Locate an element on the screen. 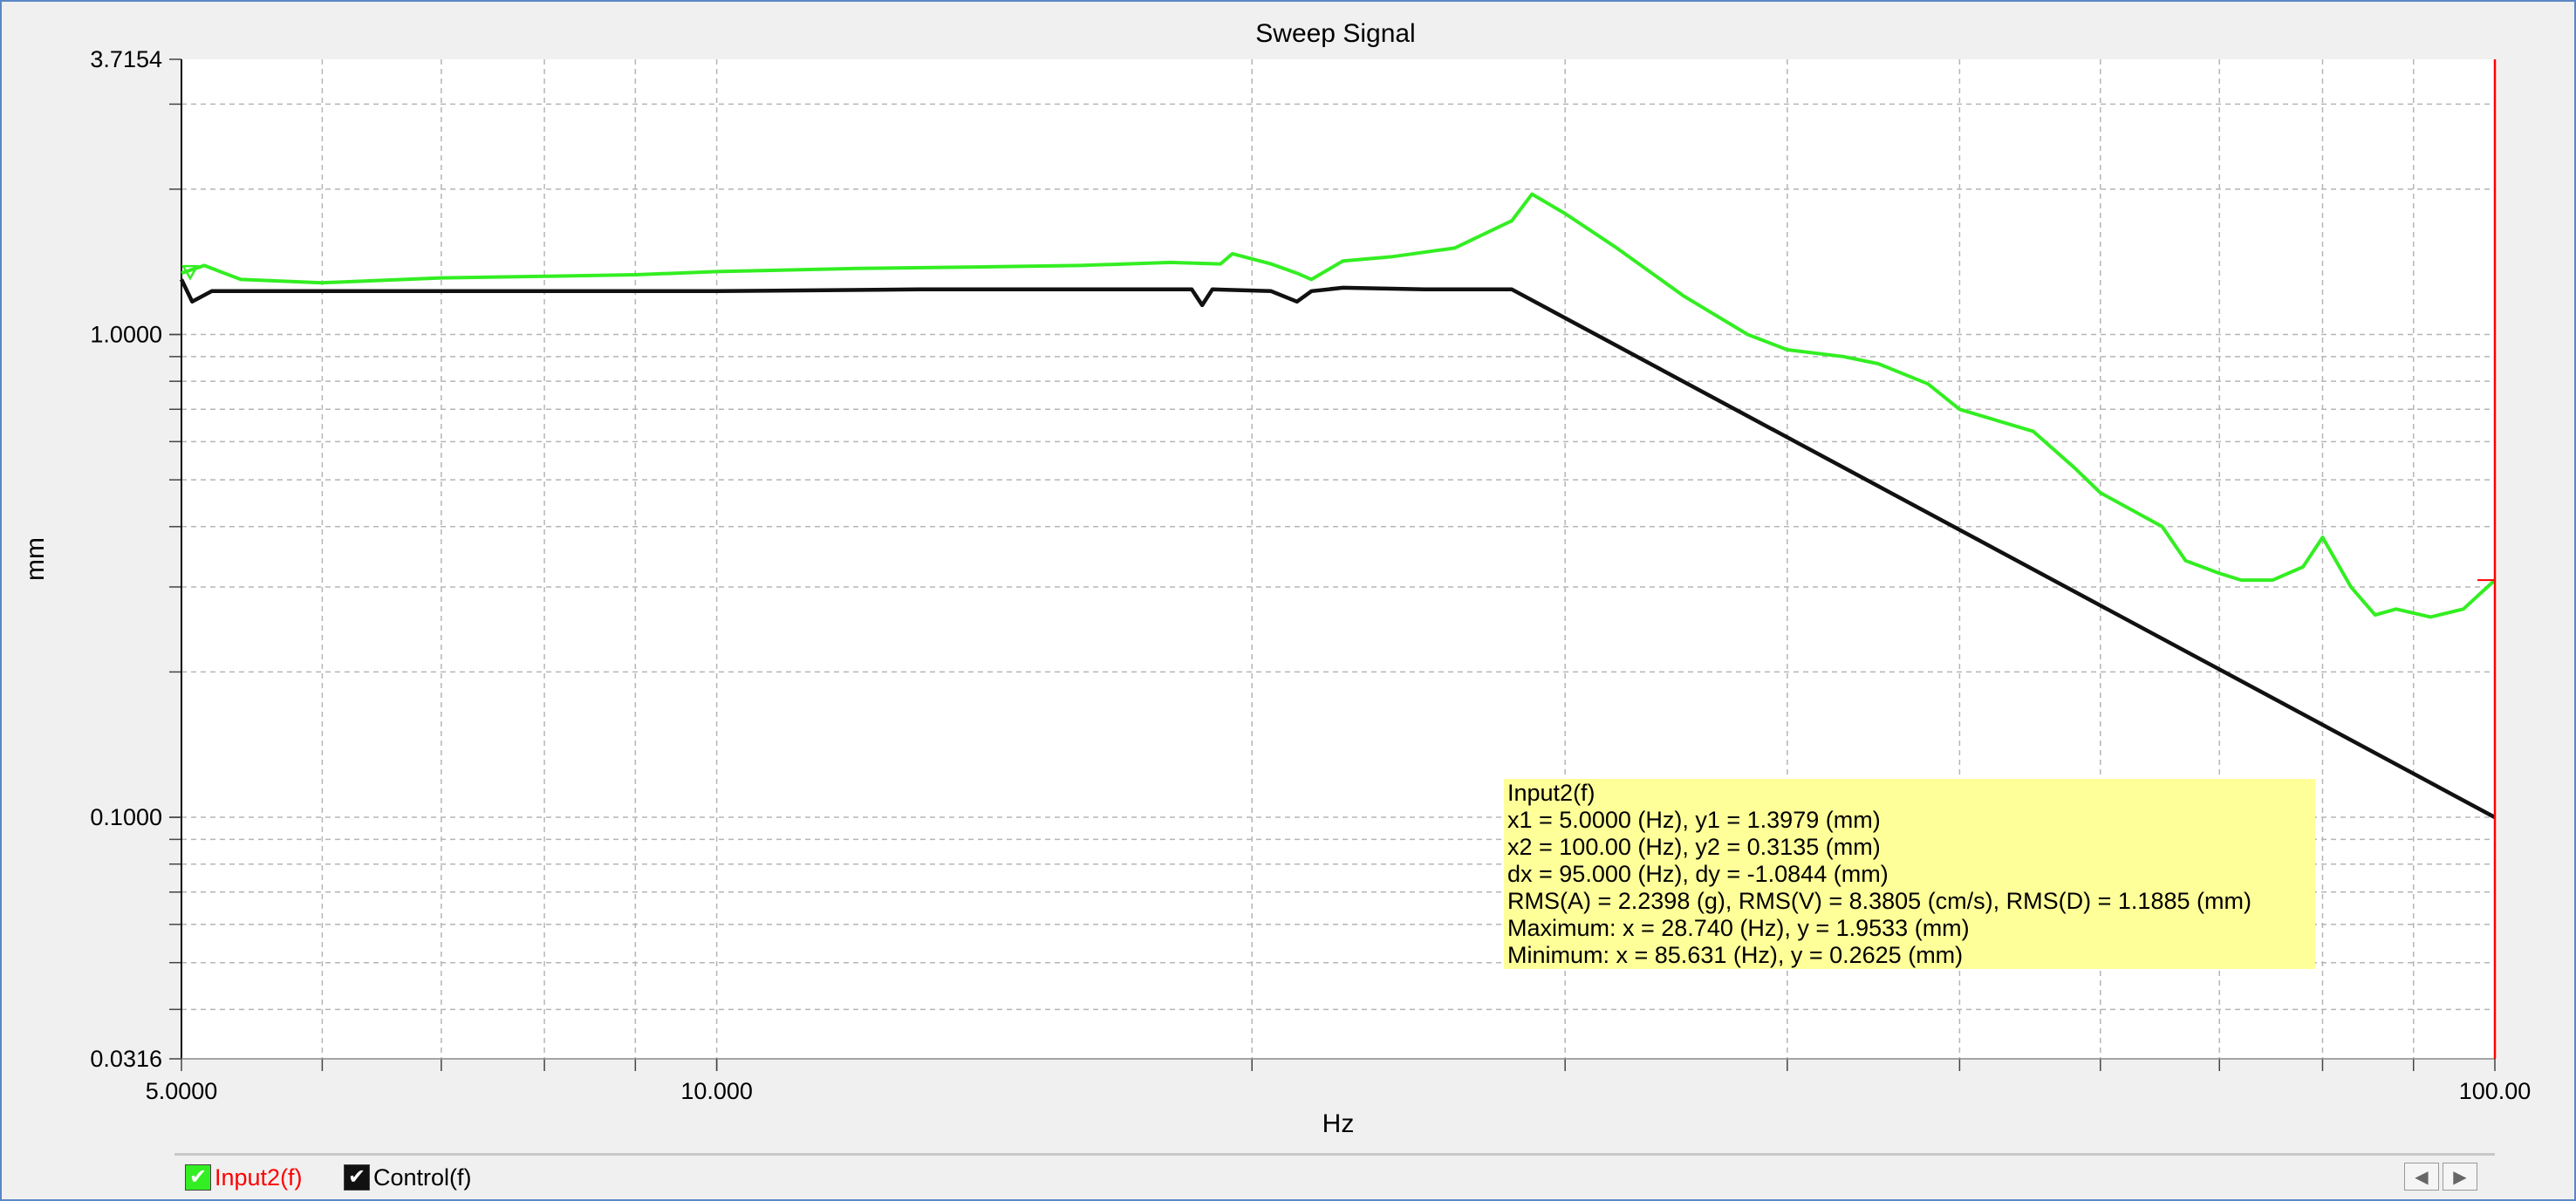 The image size is (2576, 1201). x-tick-label: 10.000 is located at coordinates (716, 1091).